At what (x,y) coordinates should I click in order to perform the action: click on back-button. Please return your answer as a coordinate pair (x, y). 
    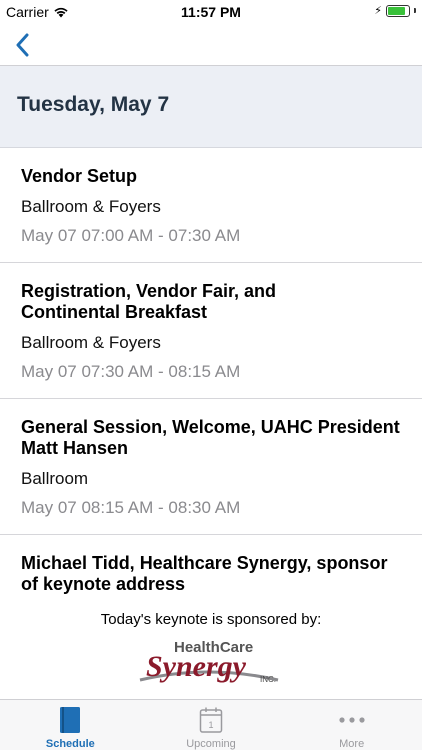
    Looking at the image, I should click on (22, 45).